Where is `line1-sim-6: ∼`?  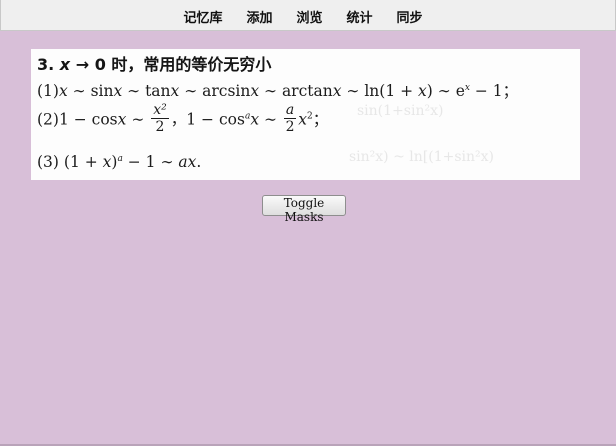 line1-sim-6: ∼ is located at coordinates (444, 91).